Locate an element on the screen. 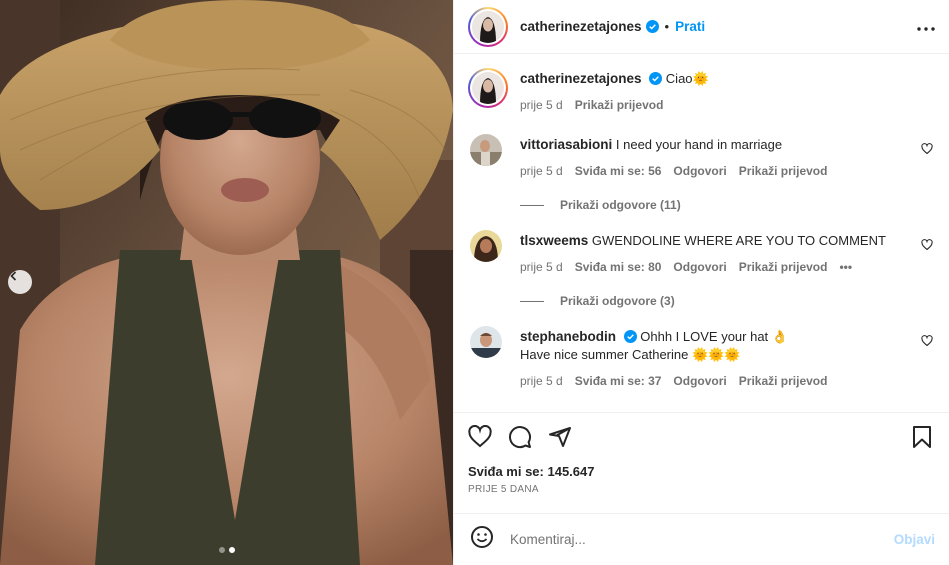 The height and width of the screenshot is (565, 949). caption-username: catherinezetajones is located at coordinates (581, 78).